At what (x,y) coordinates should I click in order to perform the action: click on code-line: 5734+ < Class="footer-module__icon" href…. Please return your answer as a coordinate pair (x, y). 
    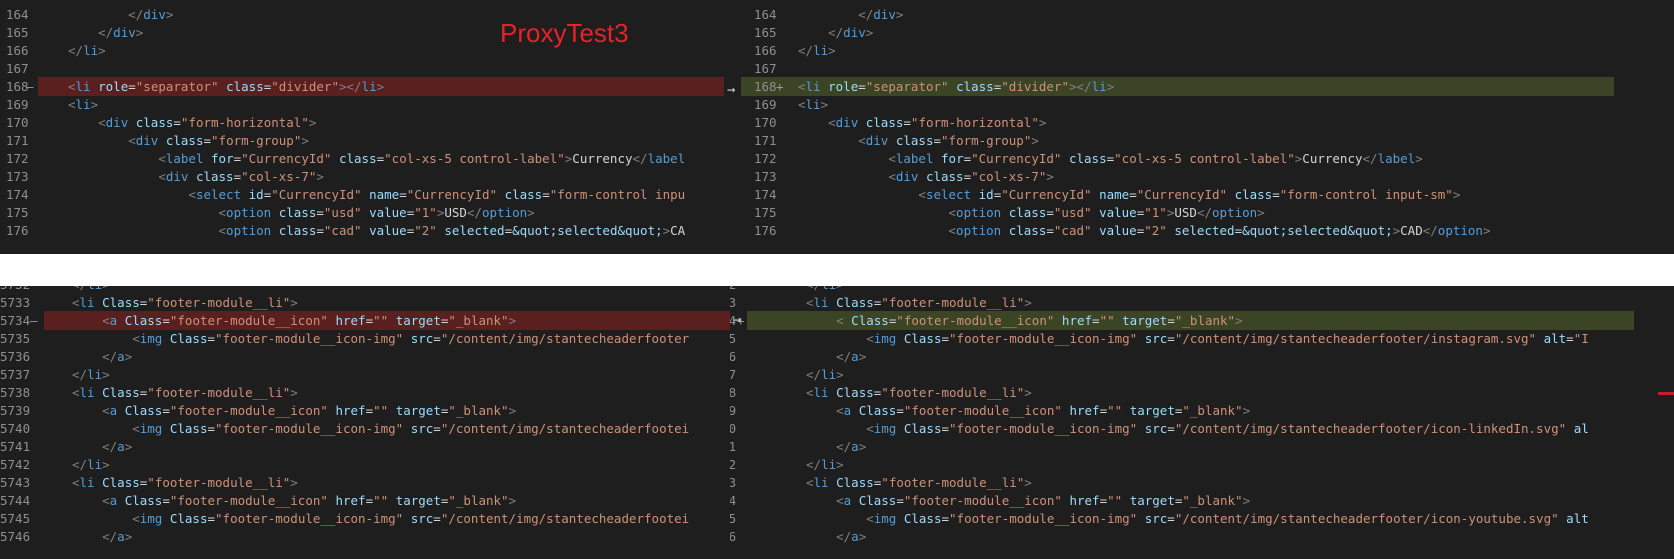
    Looking at the image, I should click on (1202, 320).